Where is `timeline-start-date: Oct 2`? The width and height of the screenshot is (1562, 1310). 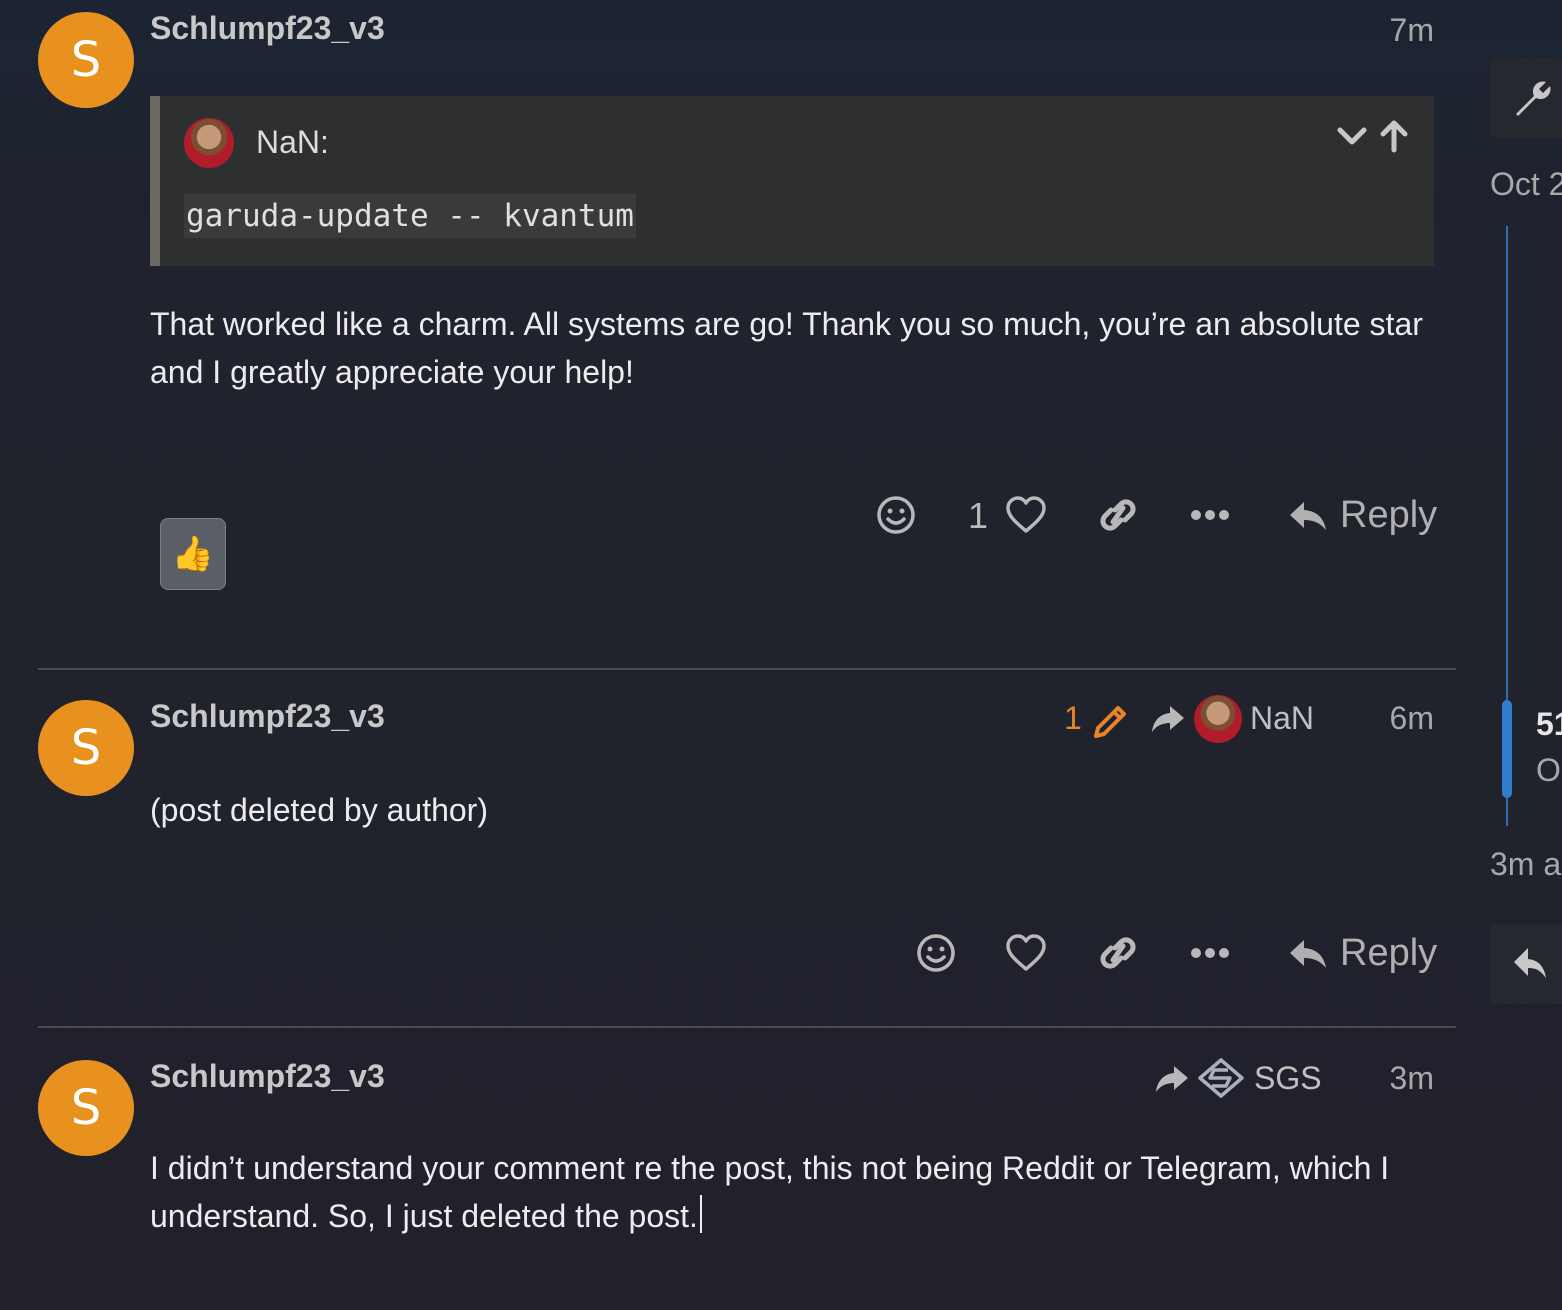
timeline-start-date: Oct 2 is located at coordinates (1526, 184).